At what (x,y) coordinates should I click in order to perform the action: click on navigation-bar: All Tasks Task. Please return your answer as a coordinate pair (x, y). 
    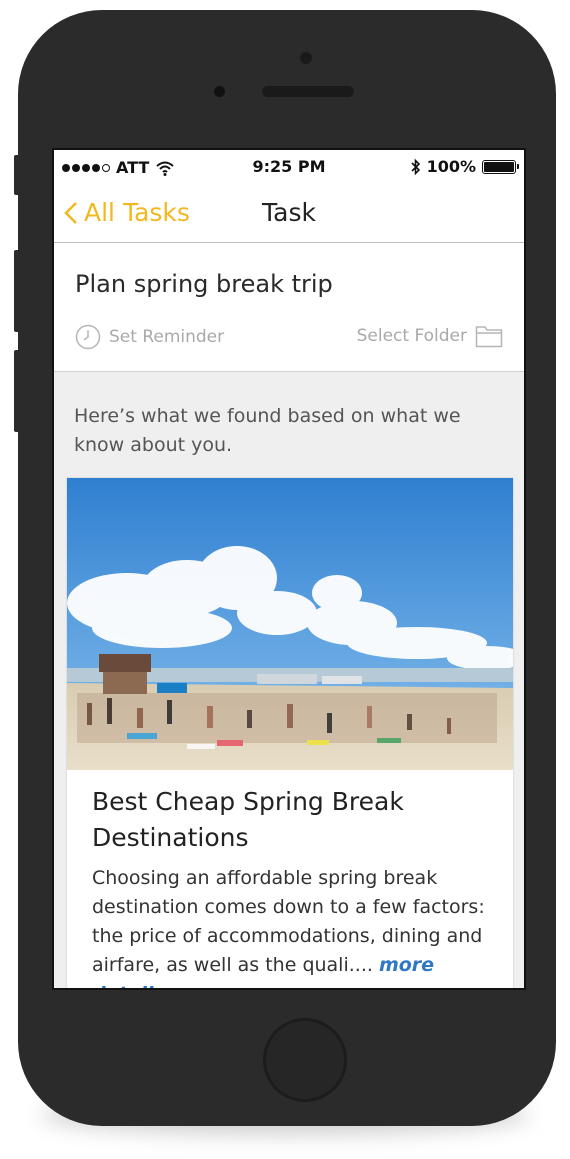
    Looking at the image, I should click on (289, 213).